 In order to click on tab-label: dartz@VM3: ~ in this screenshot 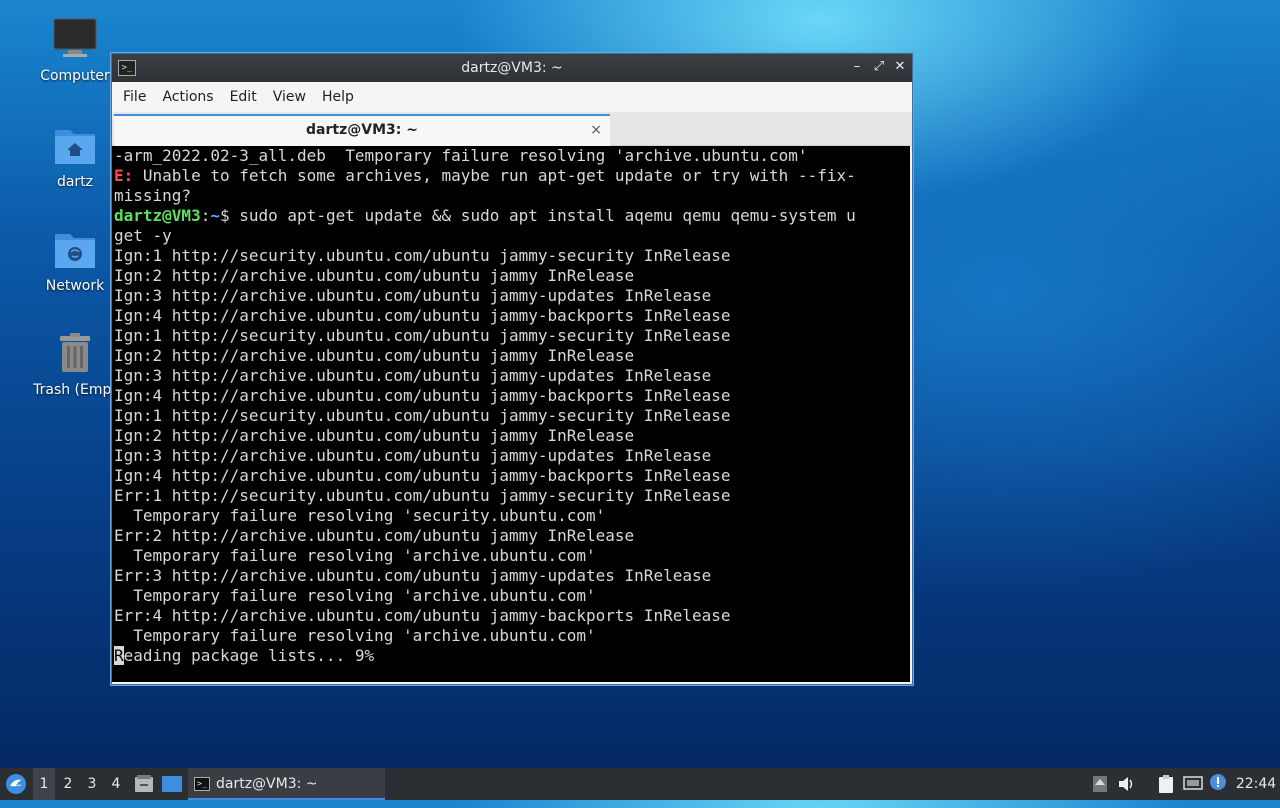, I will do `click(362, 130)`.